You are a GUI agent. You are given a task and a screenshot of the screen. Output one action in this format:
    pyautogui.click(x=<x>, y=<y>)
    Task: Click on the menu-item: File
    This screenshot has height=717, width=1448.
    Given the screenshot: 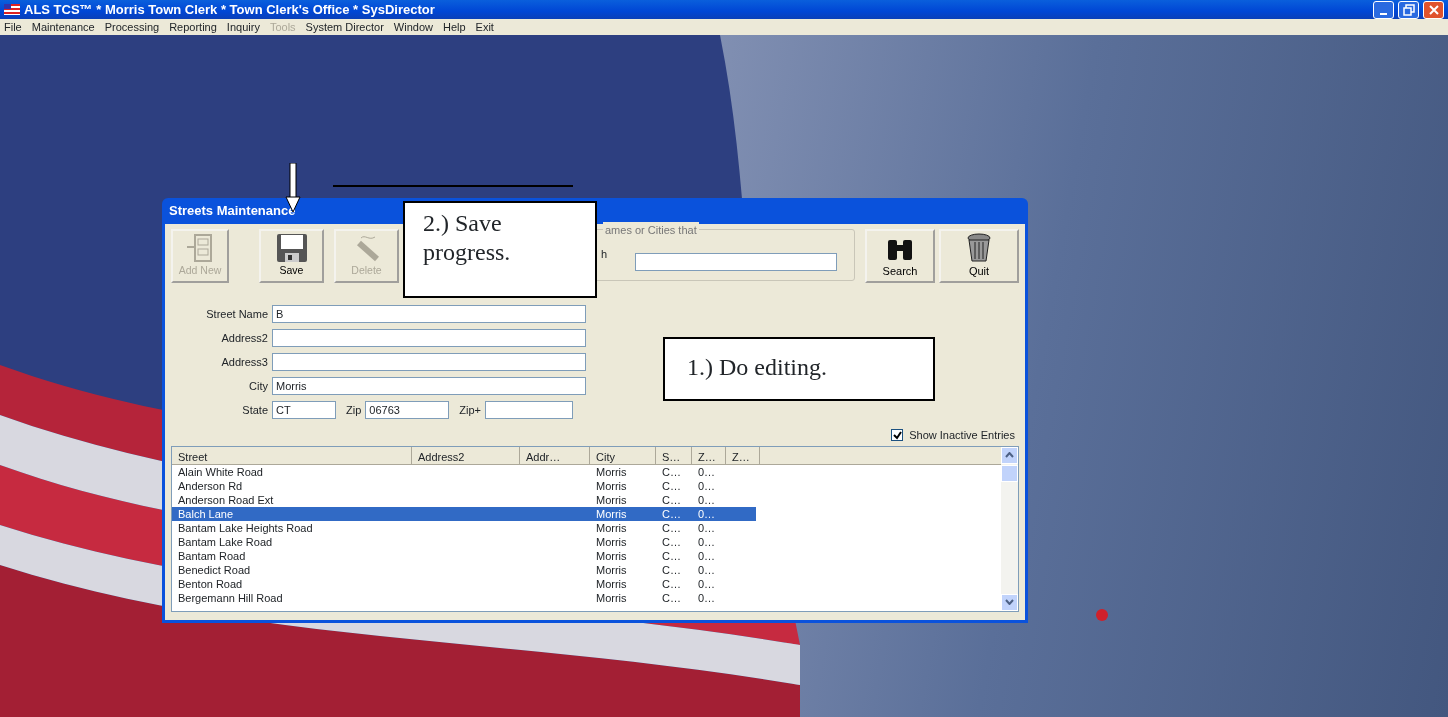 What is the action you would take?
    pyautogui.click(x=13, y=27)
    